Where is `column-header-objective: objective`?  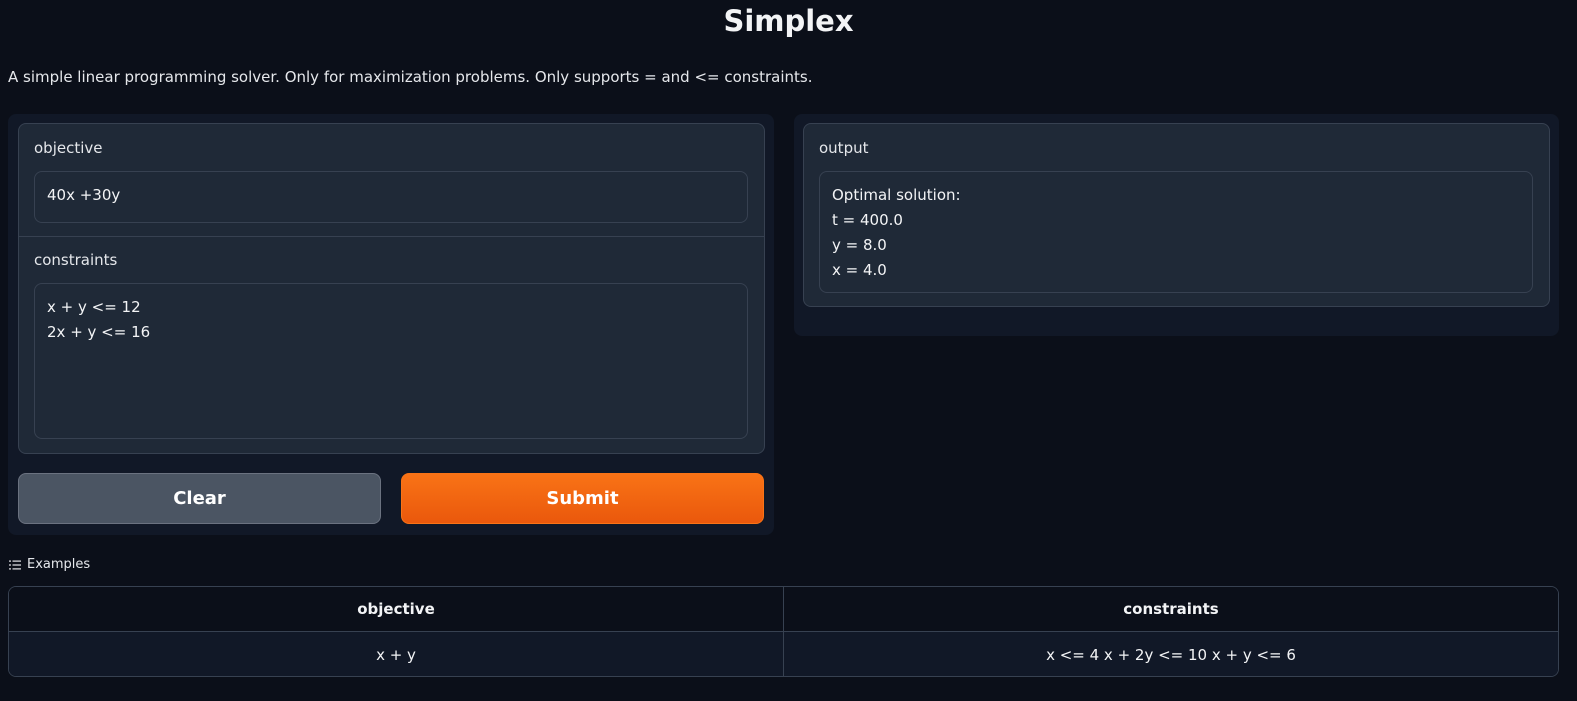 column-header-objective: objective is located at coordinates (396, 609).